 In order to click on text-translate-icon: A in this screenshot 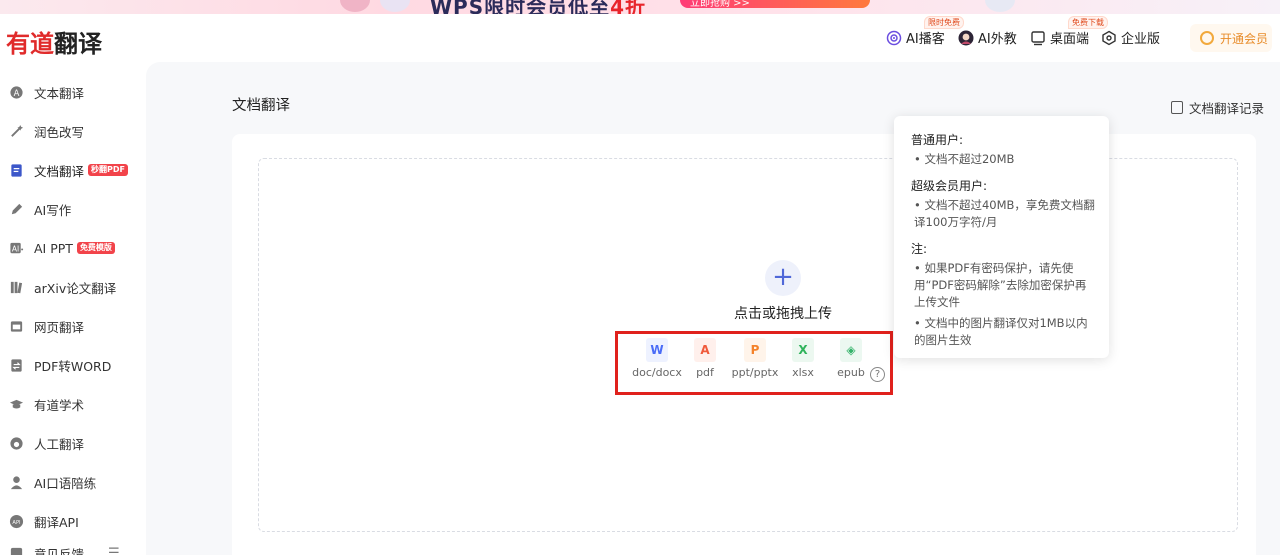, I will do `click(16, 92)`.